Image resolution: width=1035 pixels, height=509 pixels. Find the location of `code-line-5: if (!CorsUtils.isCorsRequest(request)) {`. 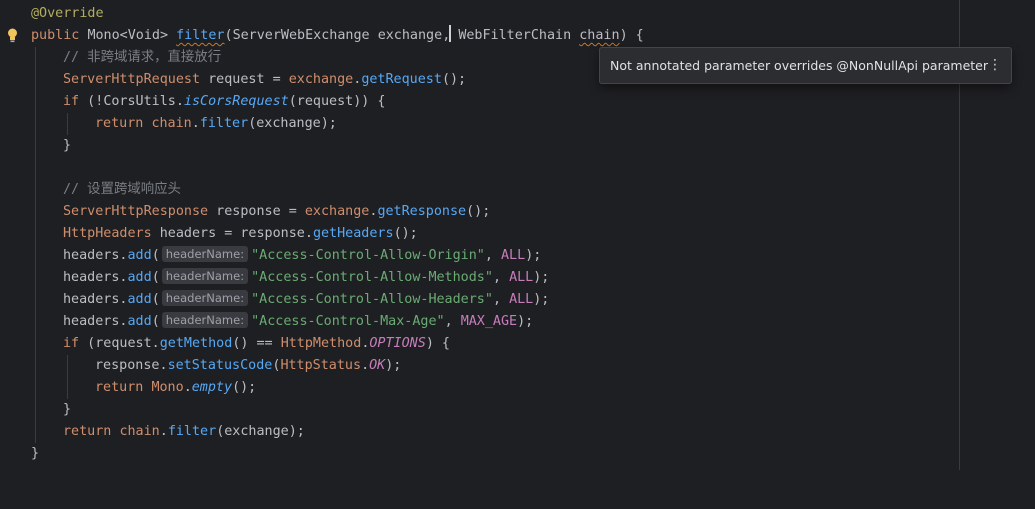

code-line-5: if (!CorsUtils.isCorsRequest(request)) { is located at coordinates (480, 102).